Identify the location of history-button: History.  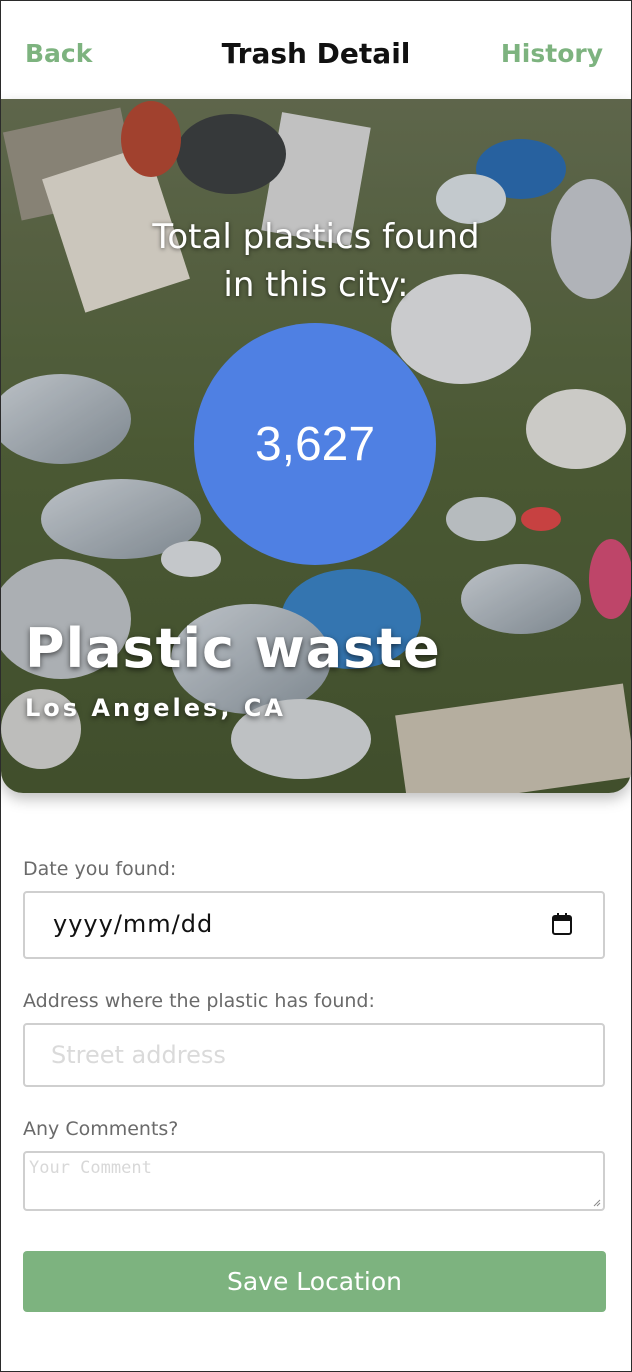
(552, 54).